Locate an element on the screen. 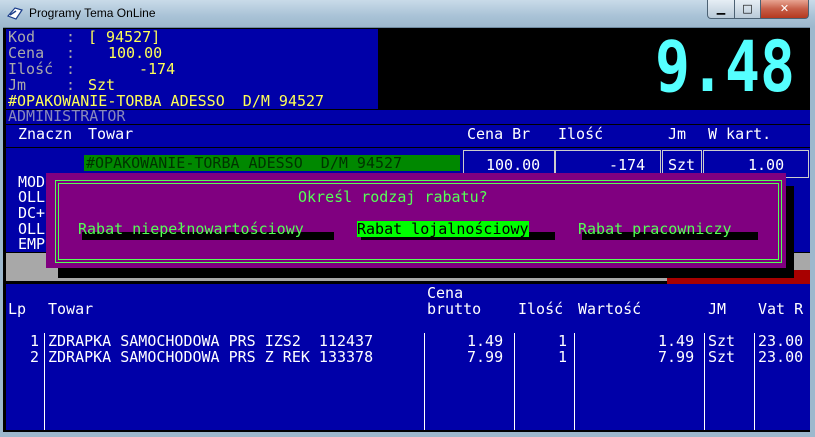 The width and height of the screenshot is (815, 437). list-header-vat: Vat R is located at coordinates (781, 309).